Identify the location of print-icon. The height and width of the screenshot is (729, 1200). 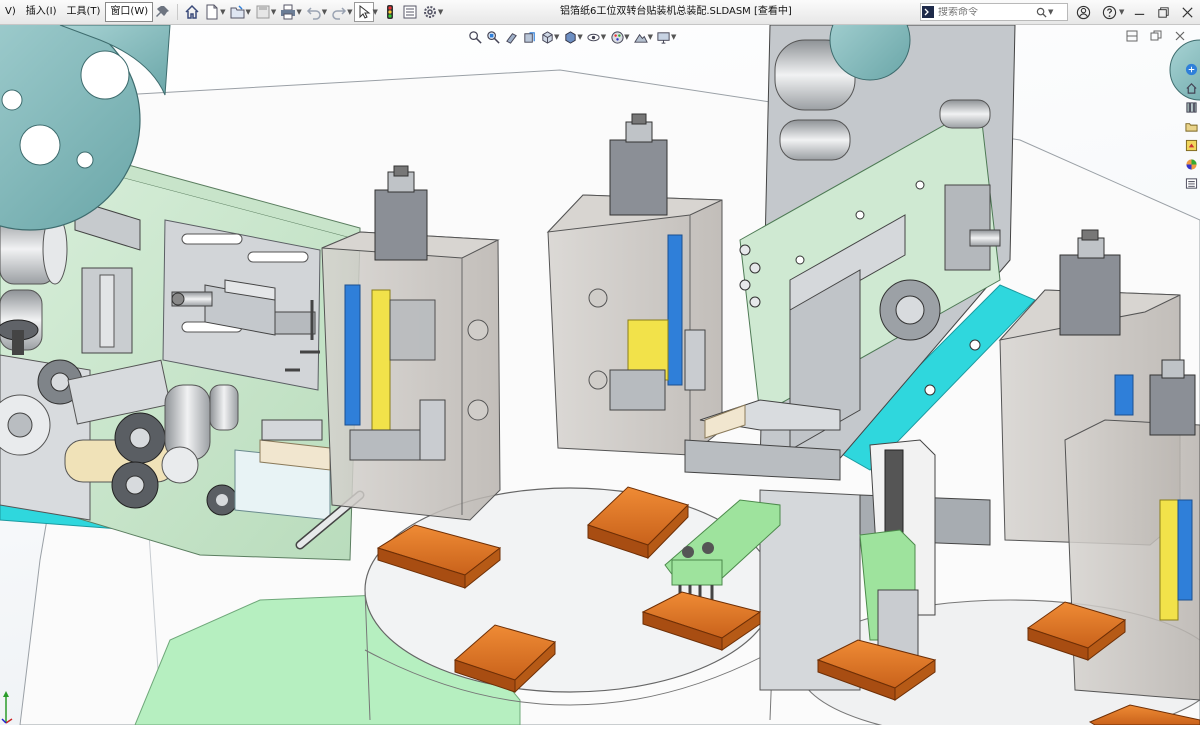
(288, 12).